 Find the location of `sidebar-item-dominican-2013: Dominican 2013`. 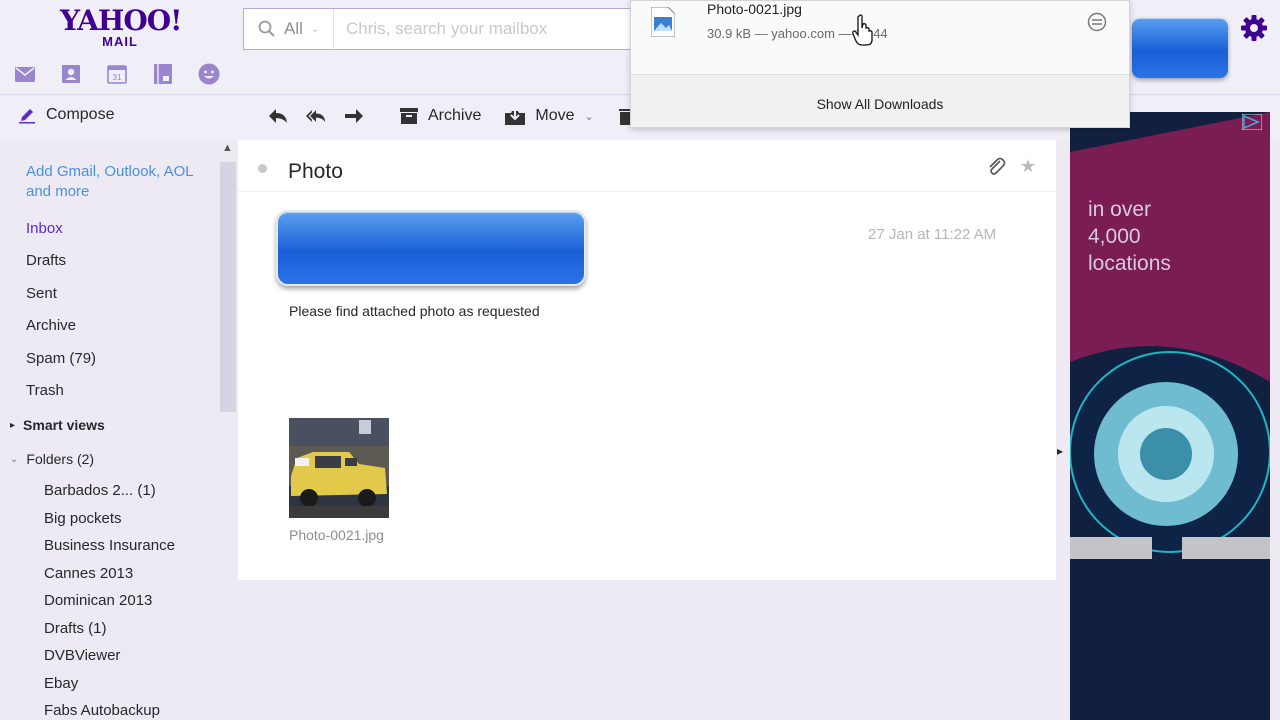

sidebar-item-dominican-2013: Dominican 2013 is located at coordinates (98, 600).